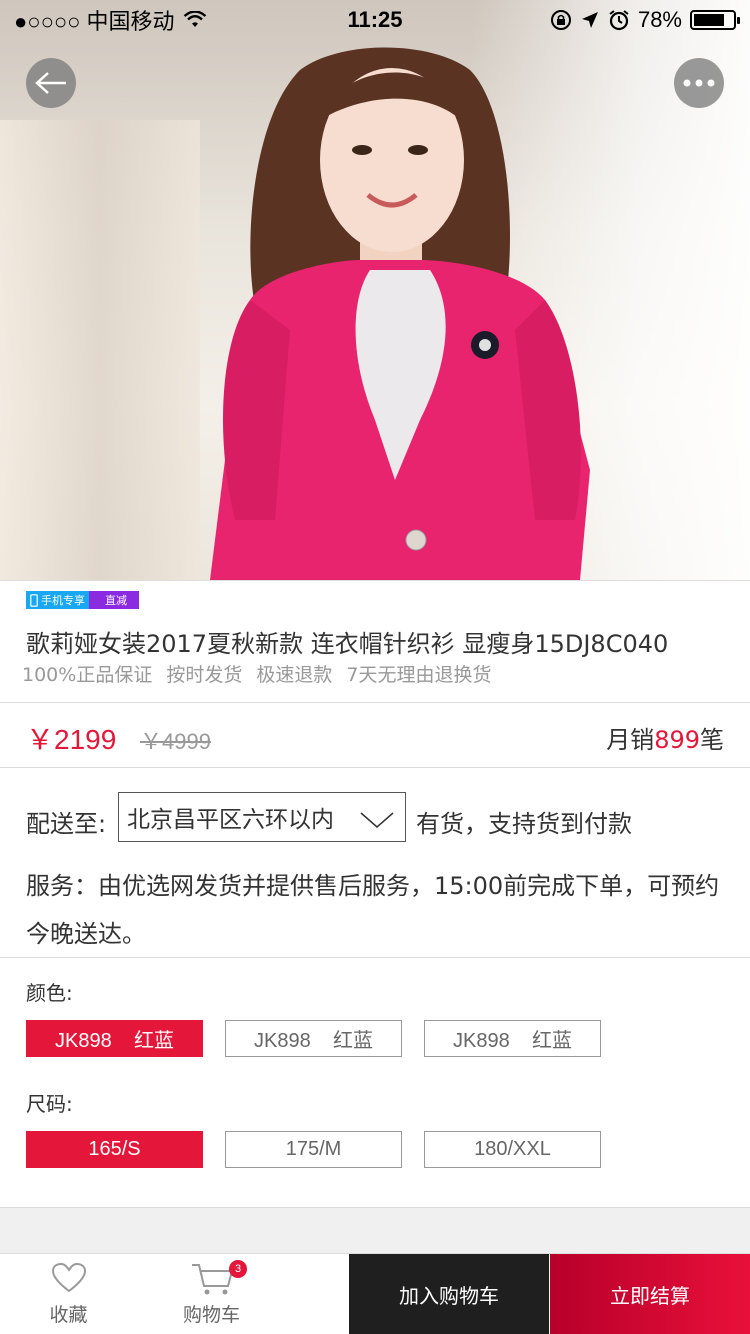 The height and width of the screenshot is (1334, 750). What do you see at coordinates (49, 1104) in the screenshot?
I see `size-label: 尺码:` at bounding box center [49, 1104].